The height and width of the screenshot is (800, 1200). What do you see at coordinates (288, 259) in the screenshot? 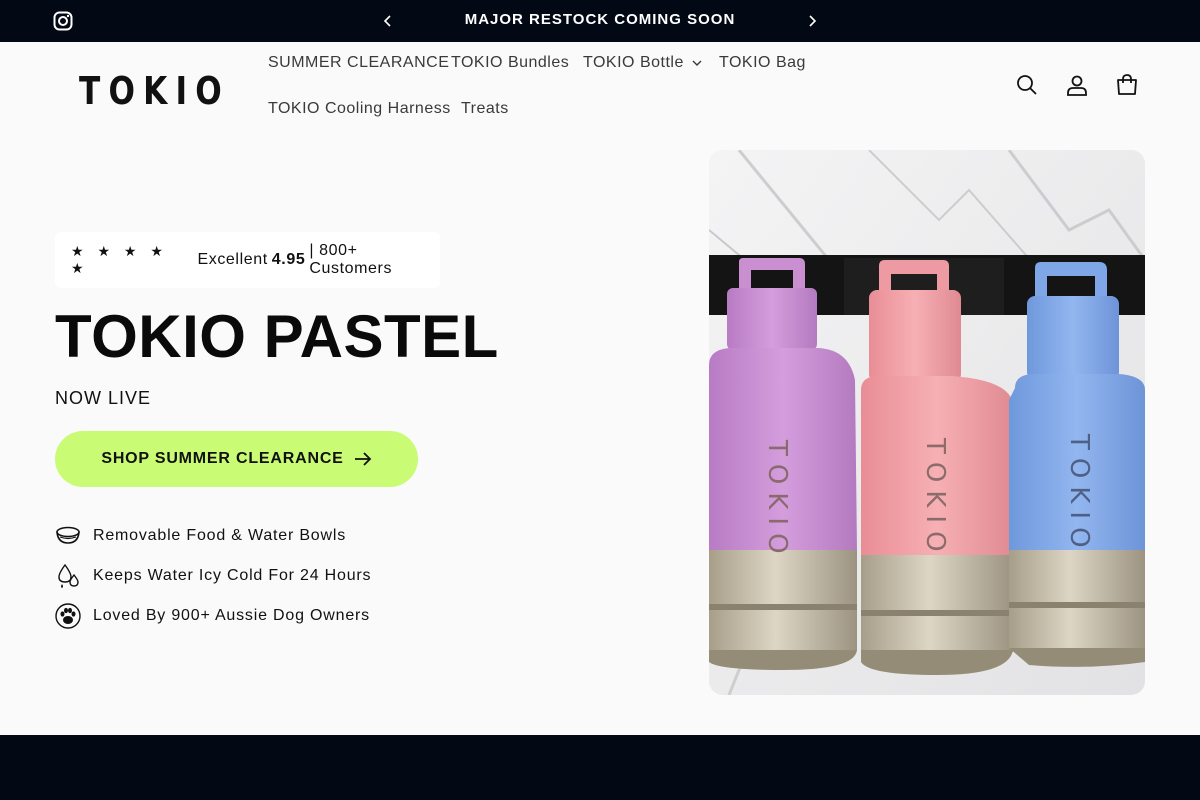
I see `rating-score: 4.95` at bounding box center [288, 259].